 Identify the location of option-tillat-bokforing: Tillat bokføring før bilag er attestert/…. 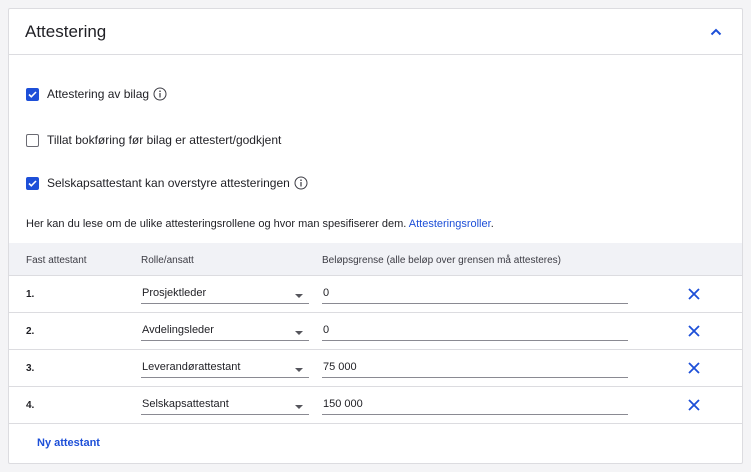
(153, 140).